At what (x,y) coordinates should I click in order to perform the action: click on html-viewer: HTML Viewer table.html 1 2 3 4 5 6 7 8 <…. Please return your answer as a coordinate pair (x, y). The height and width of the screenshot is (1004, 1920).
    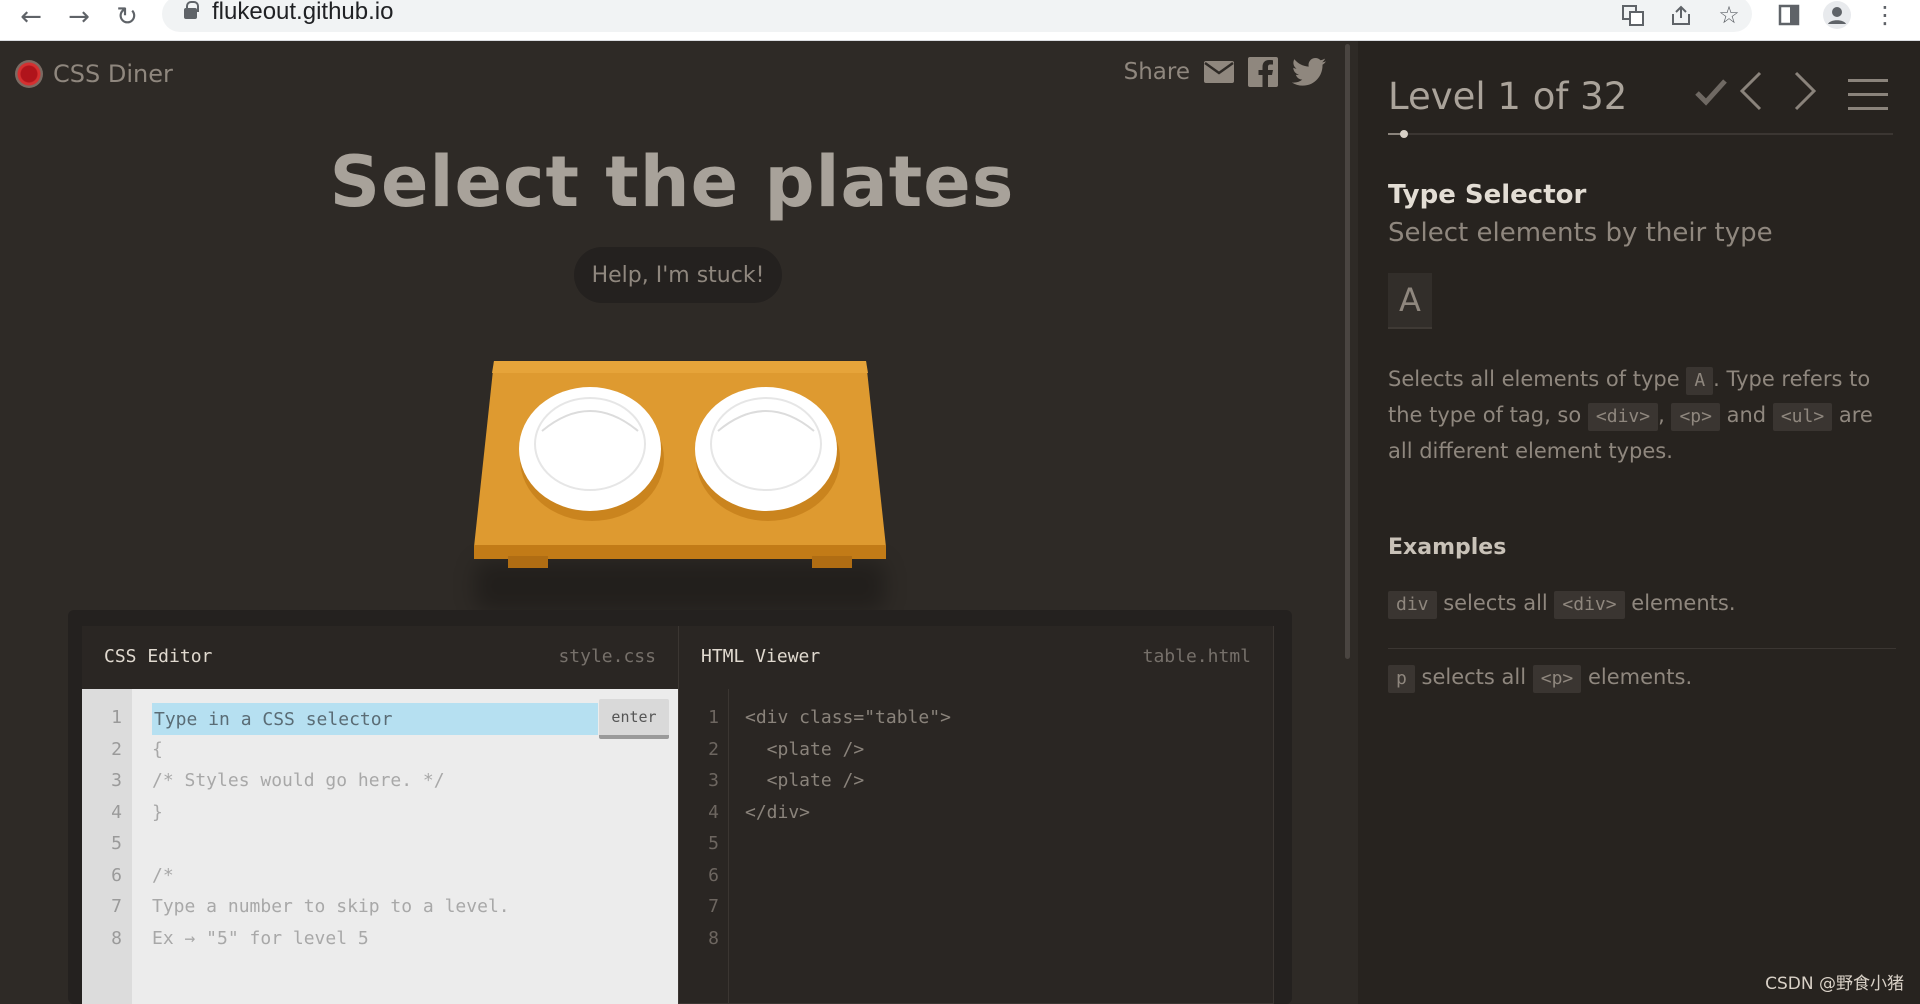
    Looking at the image, I should click on (976, 815).